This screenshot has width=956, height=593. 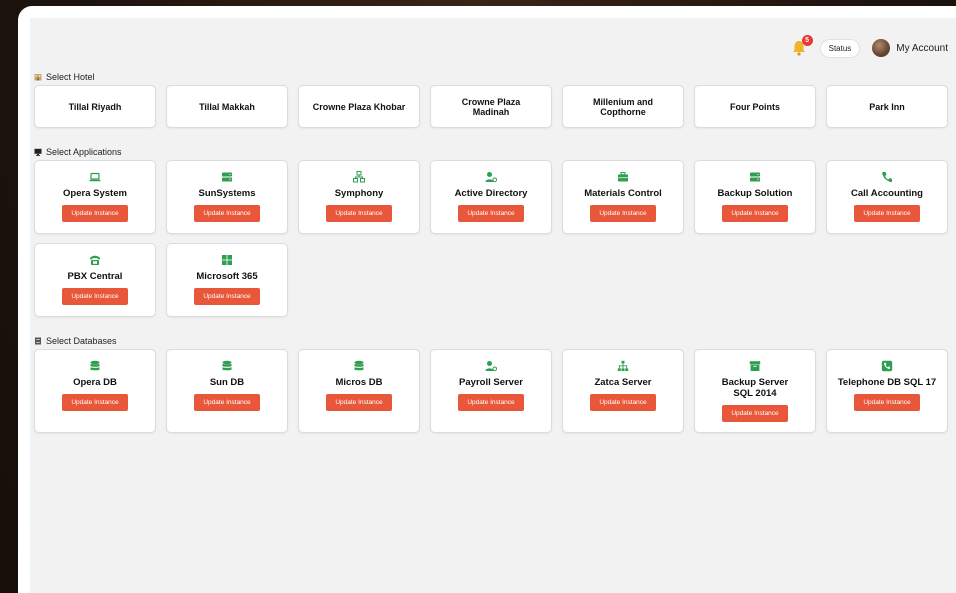 I want to click on section-title: Select Applications, so click(x=84, y=152).